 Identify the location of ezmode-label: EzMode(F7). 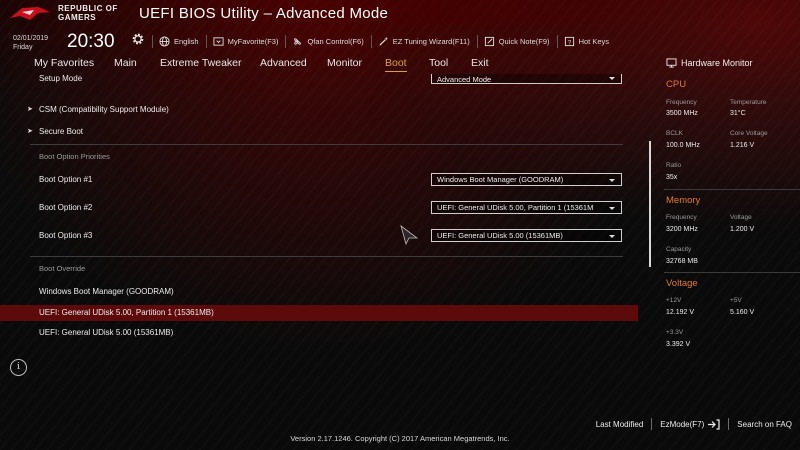
(682, 424).